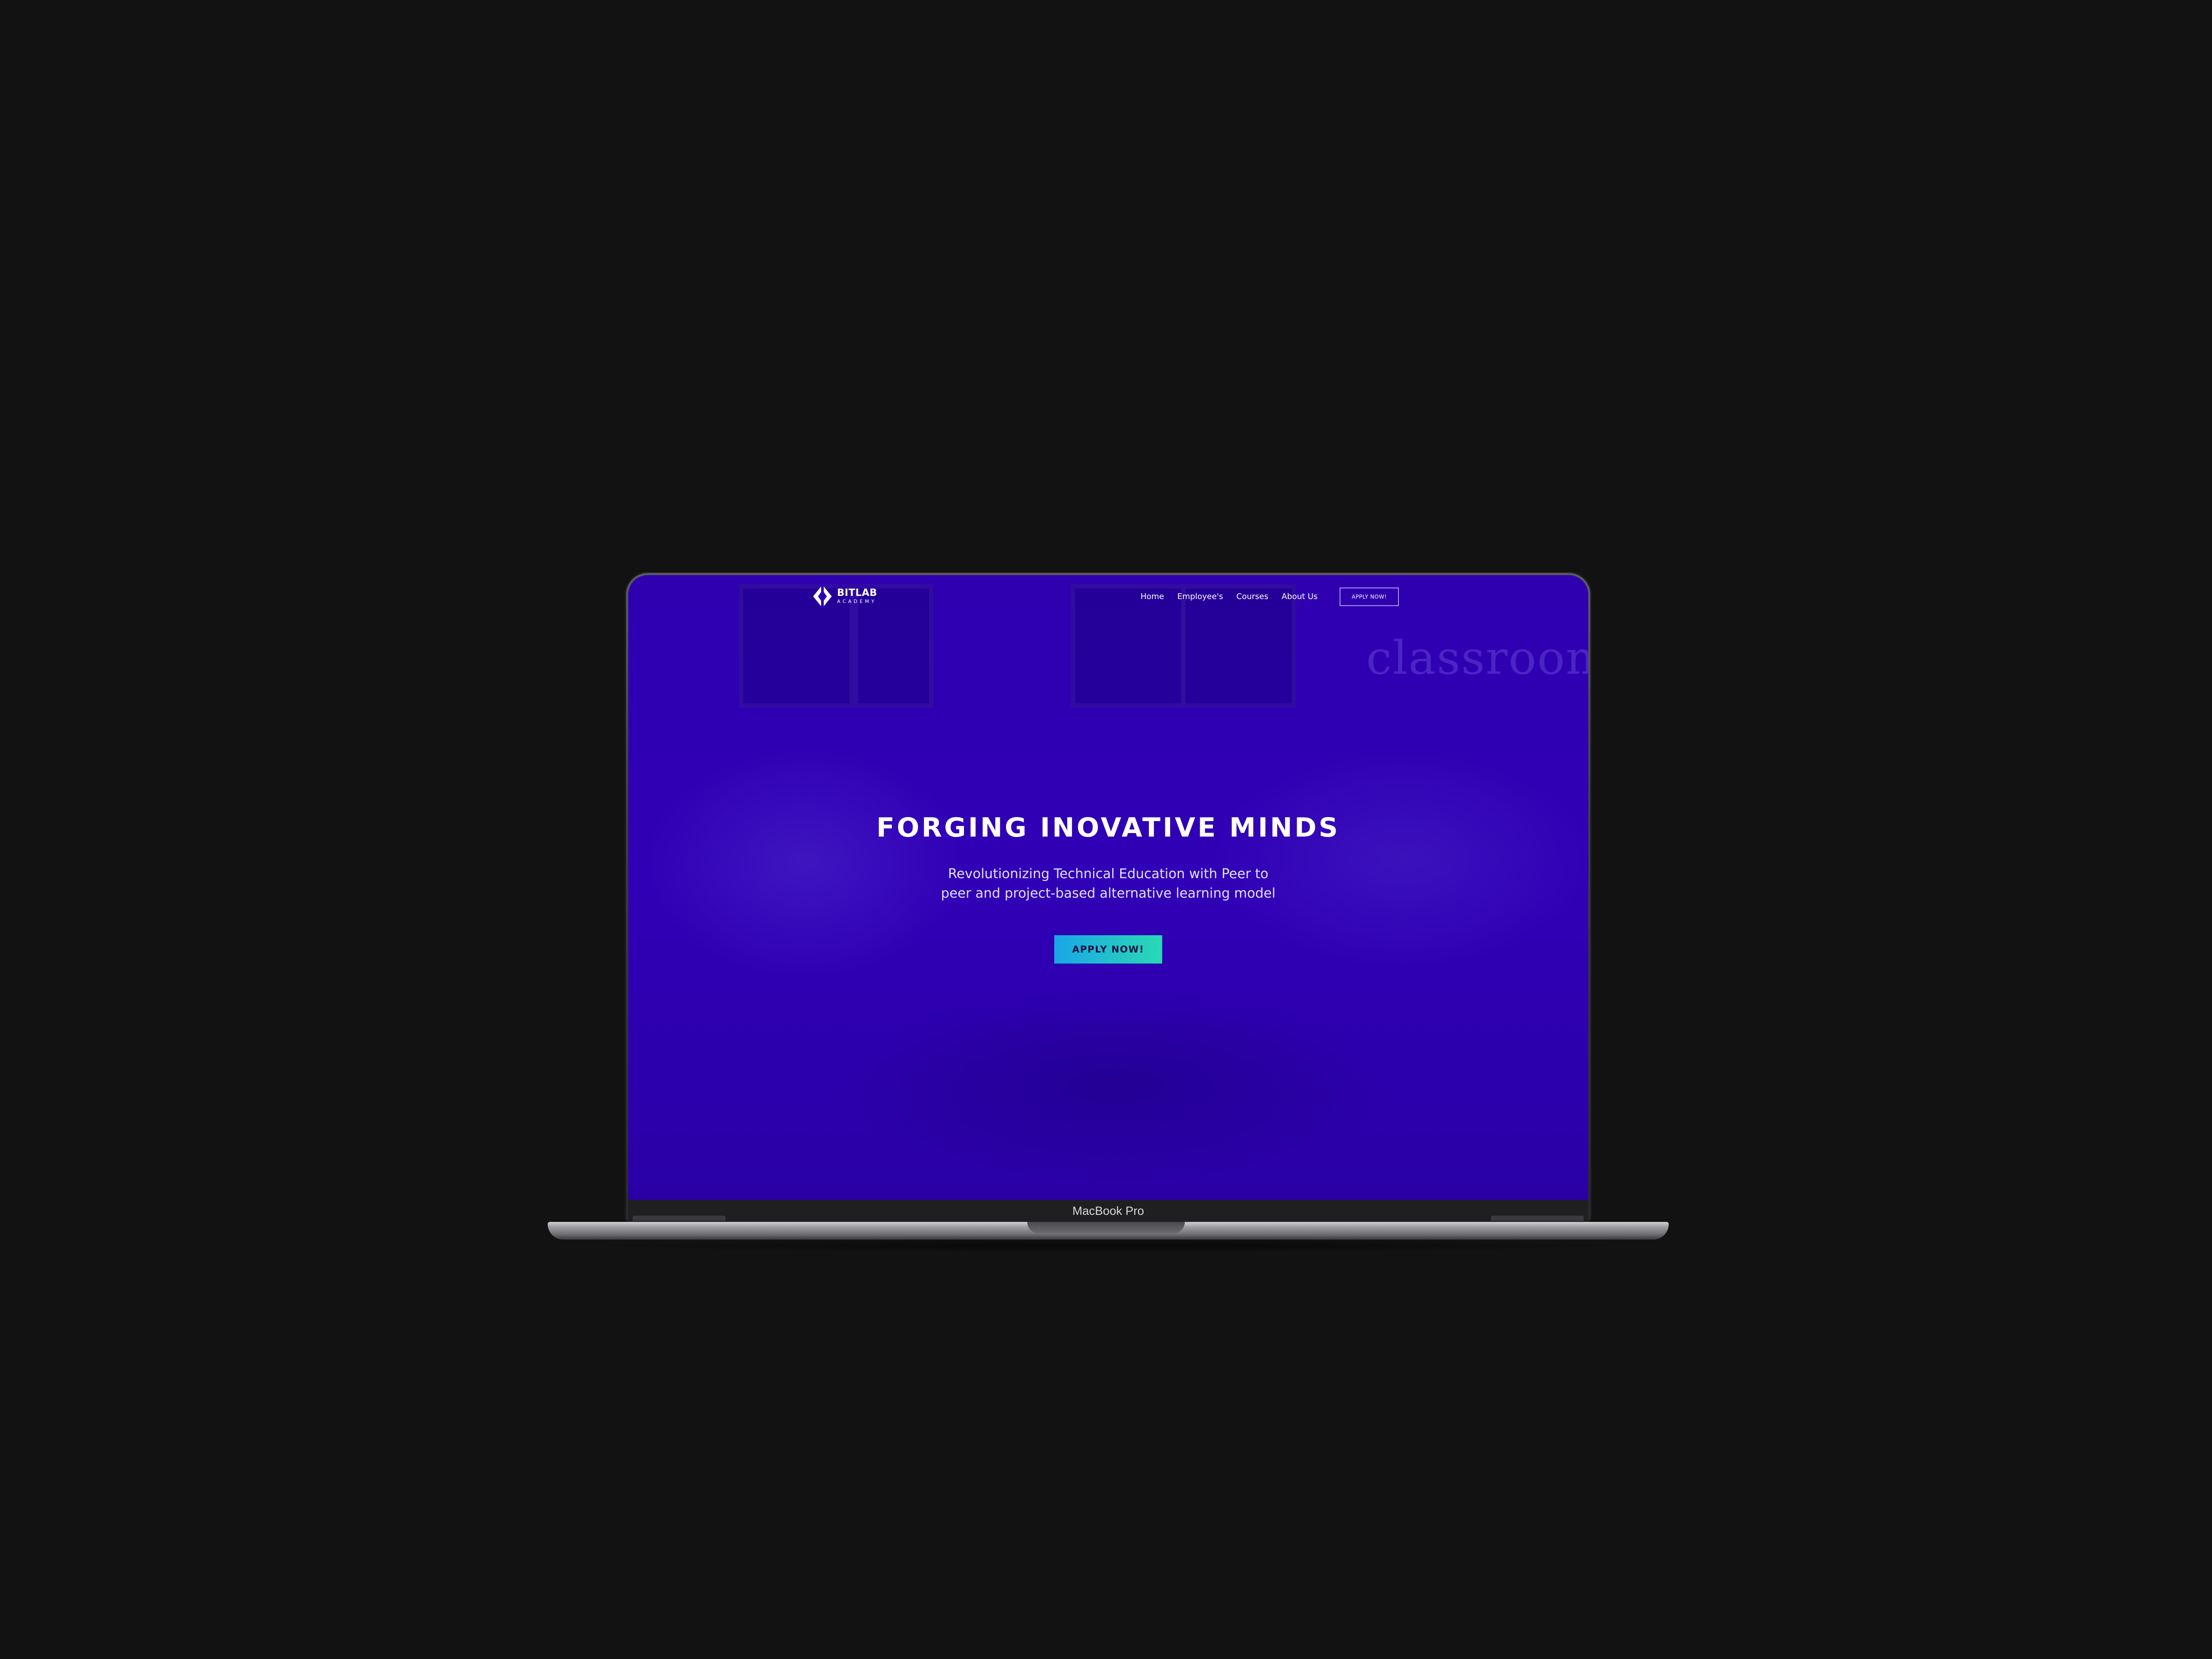 This screenshot has width=2212, height=1659. Describe the element at coordinates (1236, 597) in the screenshot. I see `main-nav: Home Employee's Courses About Us` at that location.